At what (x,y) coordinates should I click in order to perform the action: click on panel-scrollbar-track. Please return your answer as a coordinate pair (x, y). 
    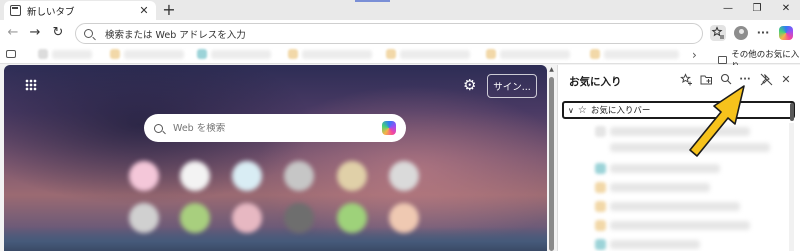
    Looking at the image, I should click on (791, 187).